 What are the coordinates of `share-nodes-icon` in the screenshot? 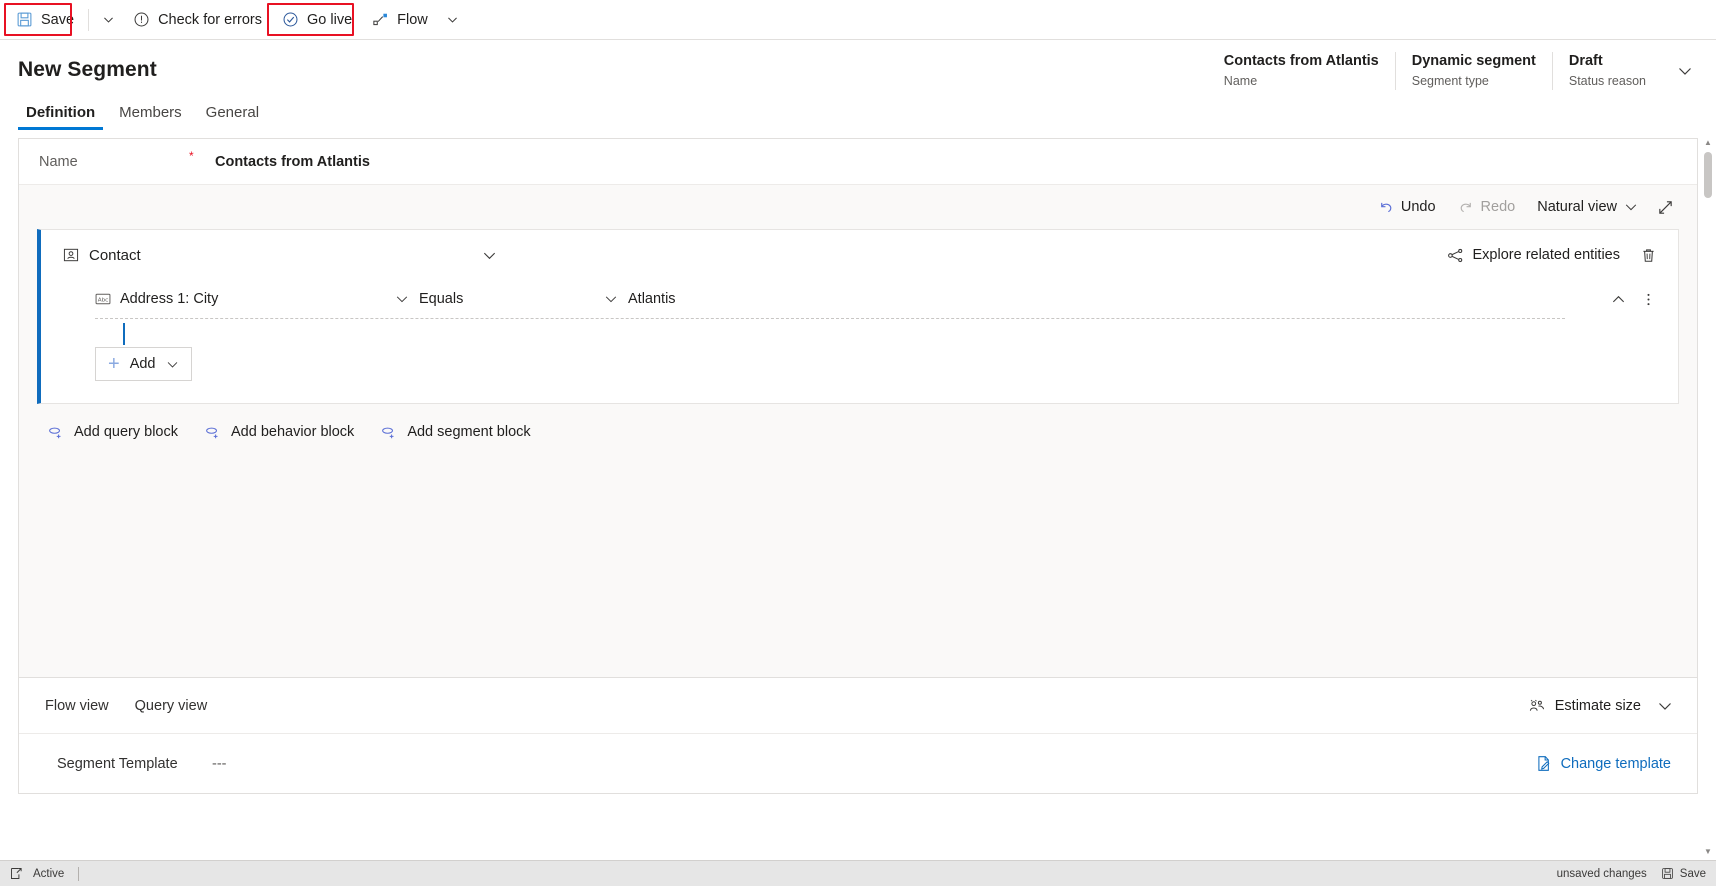 It's located at (1455, 255).